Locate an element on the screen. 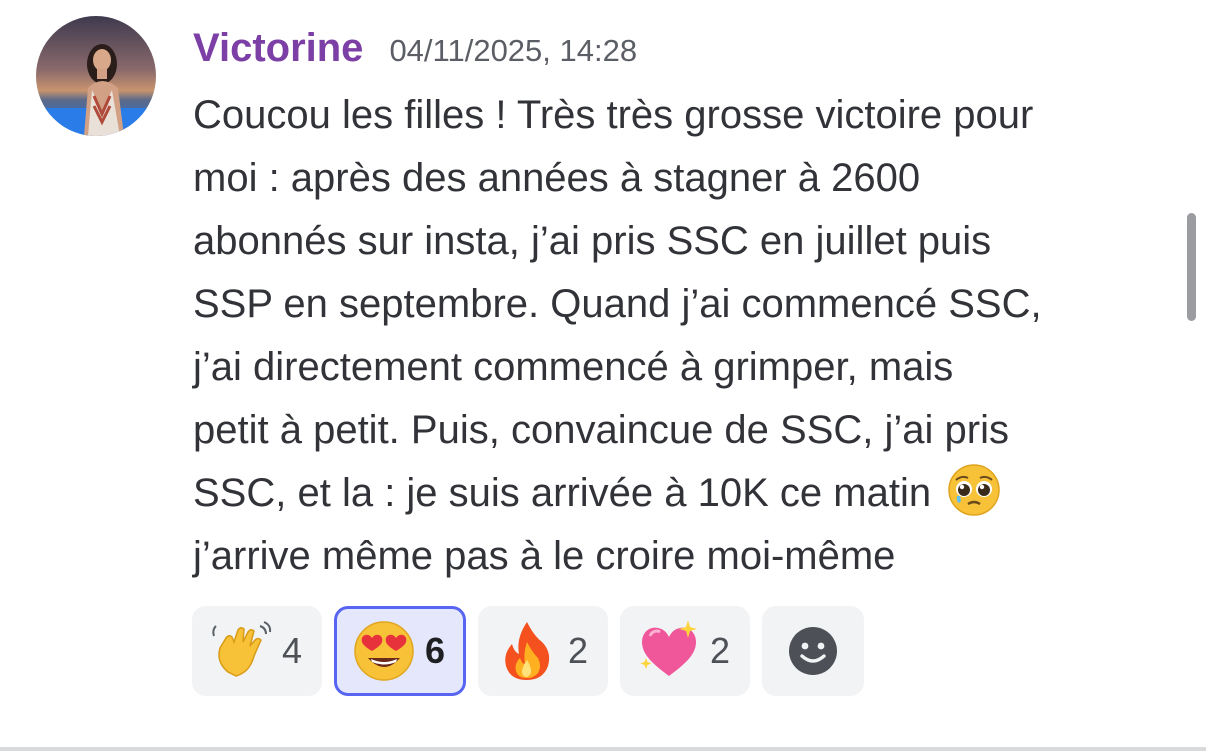 This screenshot has width=1206, height=751. smiley-add-reaction-icon is located at coordinates (813, 651).